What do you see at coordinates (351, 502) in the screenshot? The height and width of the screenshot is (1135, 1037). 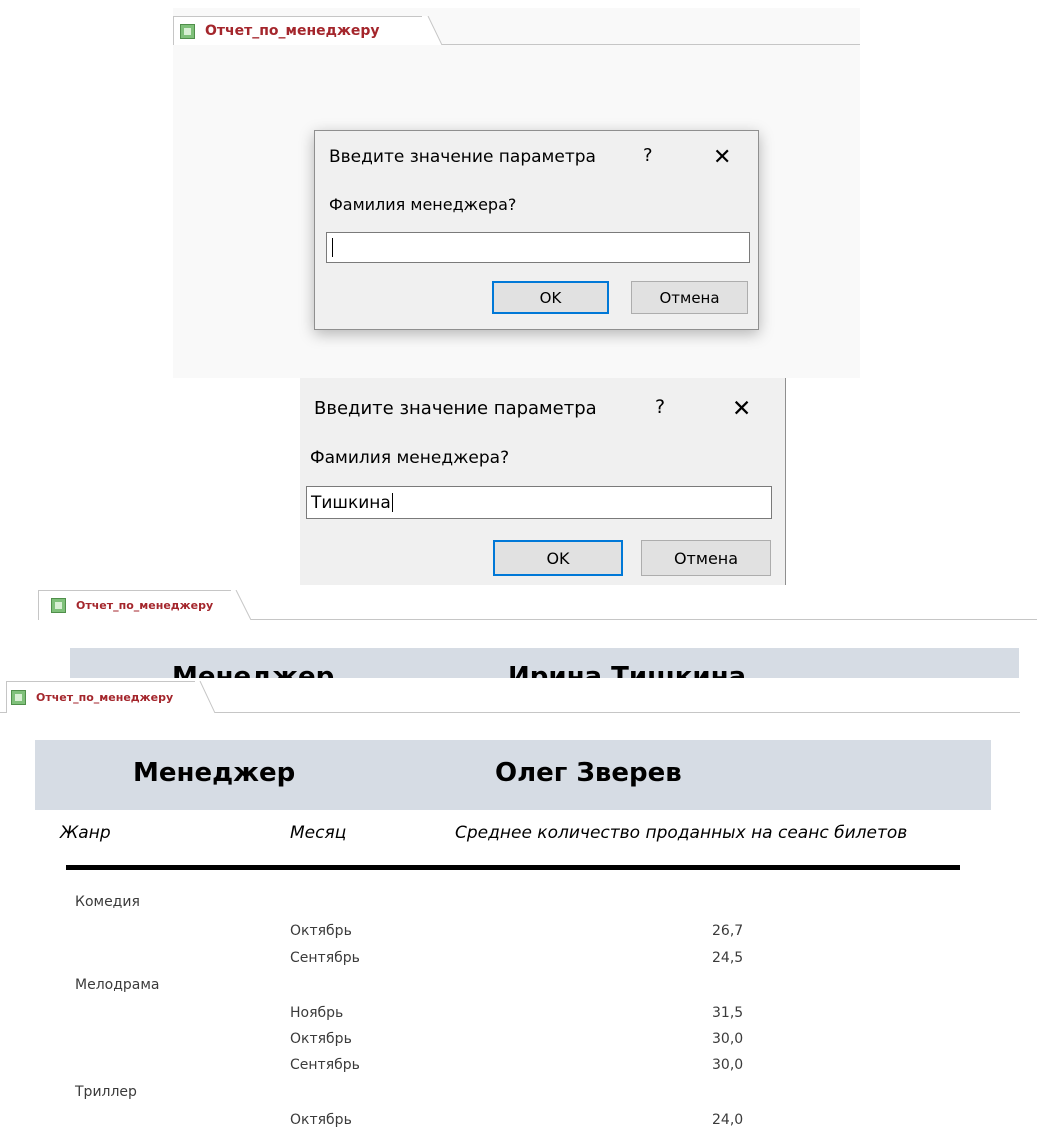 I see `input-value: Тишкина` at bounding box center [351, 502].